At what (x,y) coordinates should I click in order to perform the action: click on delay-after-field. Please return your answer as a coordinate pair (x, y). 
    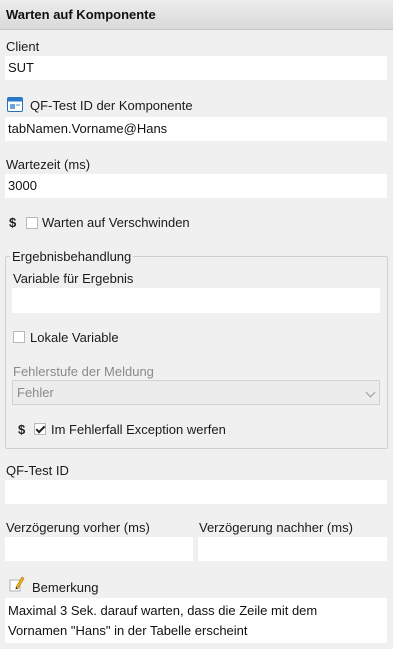
    Looking at the image, I should click on (292, 549).